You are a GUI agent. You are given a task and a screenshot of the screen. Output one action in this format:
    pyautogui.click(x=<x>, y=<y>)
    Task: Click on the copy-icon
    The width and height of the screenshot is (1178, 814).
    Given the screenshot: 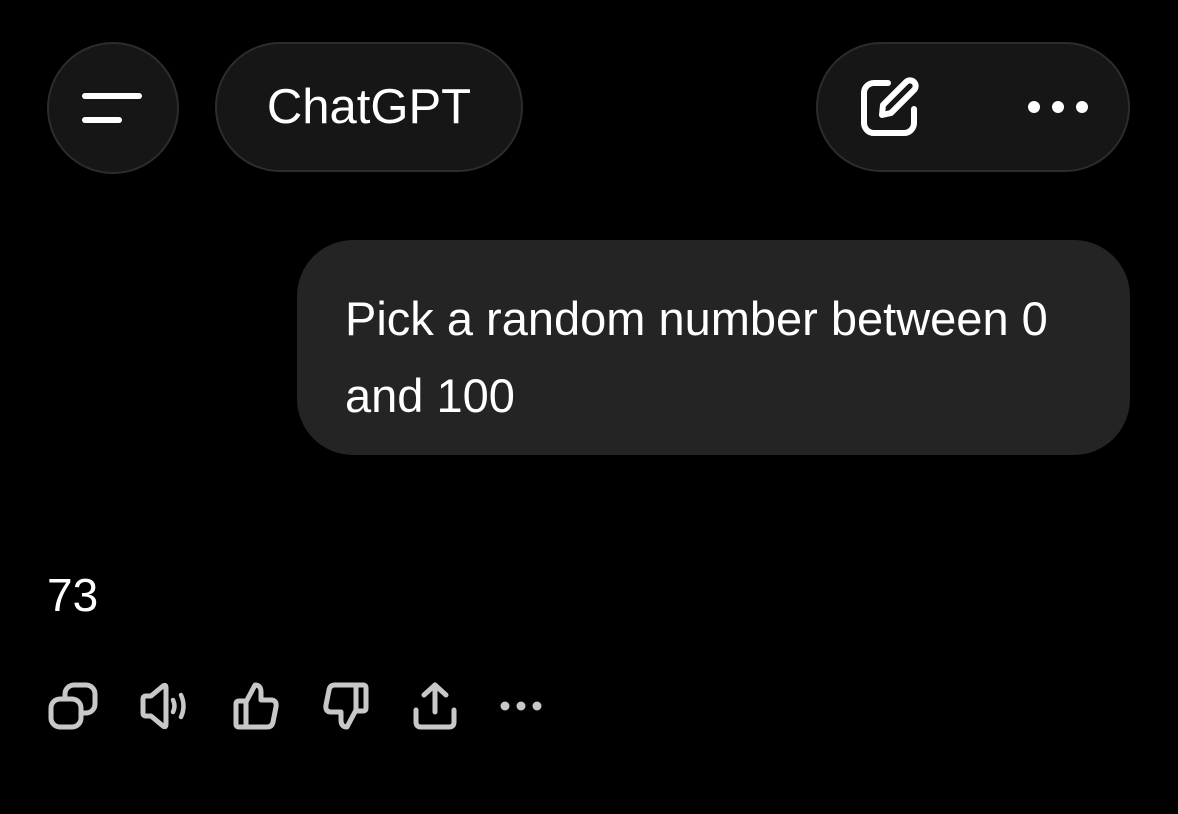 What is the action you would take?
    pyautogui.click(x=73, y=706)
    